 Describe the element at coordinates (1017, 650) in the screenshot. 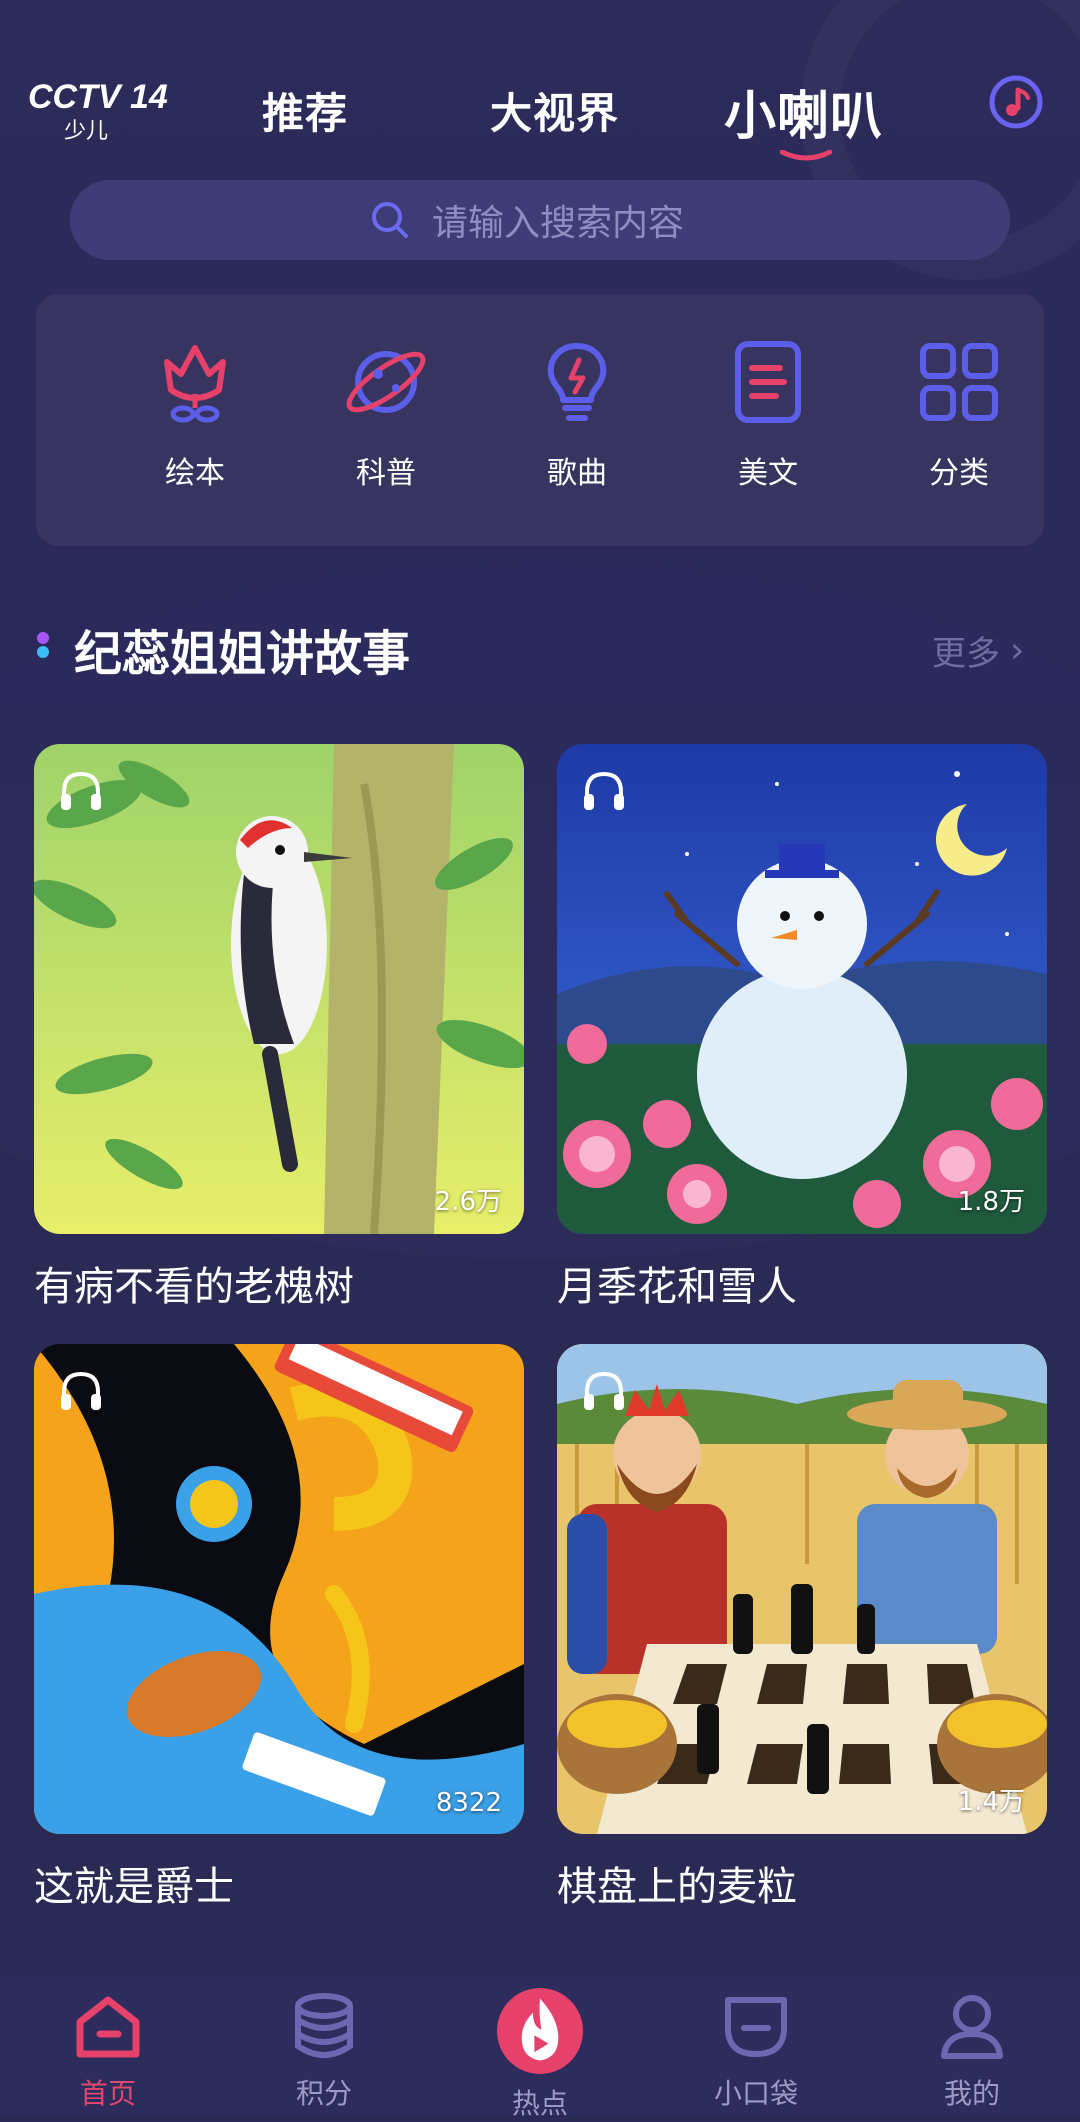

I see `chevron-right-icon: ›` at that location.